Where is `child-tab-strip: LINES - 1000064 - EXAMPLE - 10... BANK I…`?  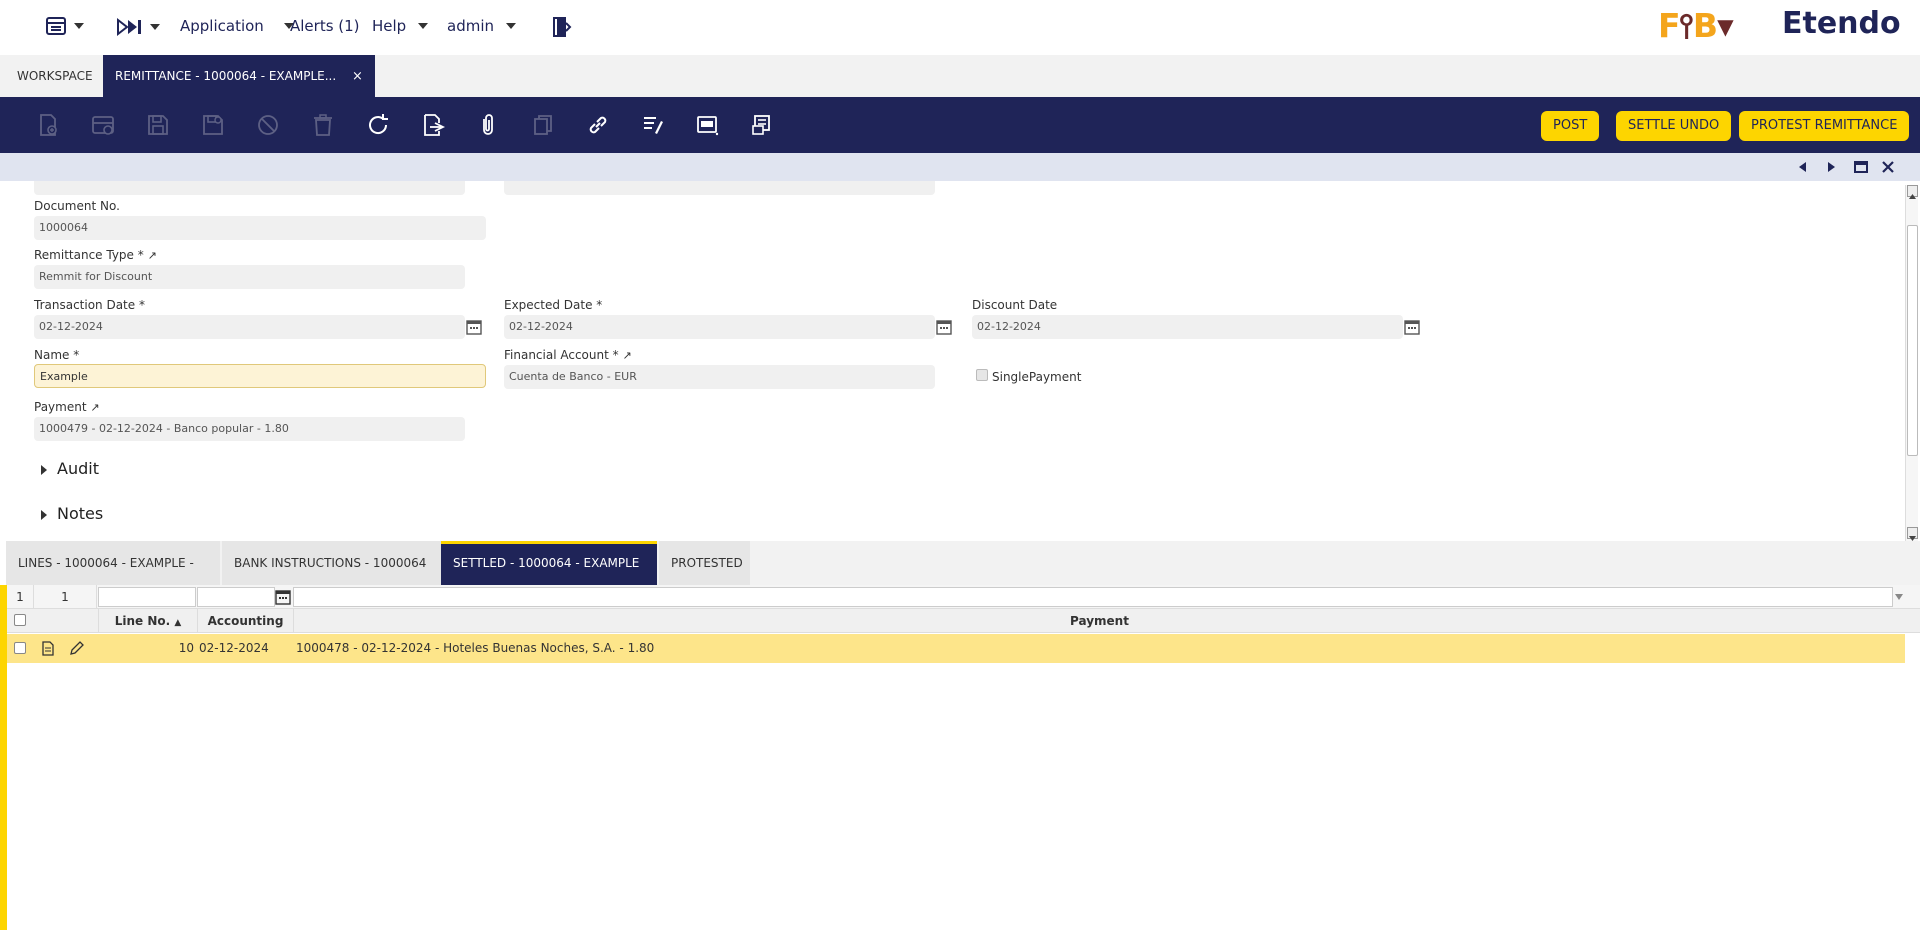
child-tab-strip: LINES - 1000064 - EXAMPLE - 10... BANK I… is located at coordinates (963, 577).